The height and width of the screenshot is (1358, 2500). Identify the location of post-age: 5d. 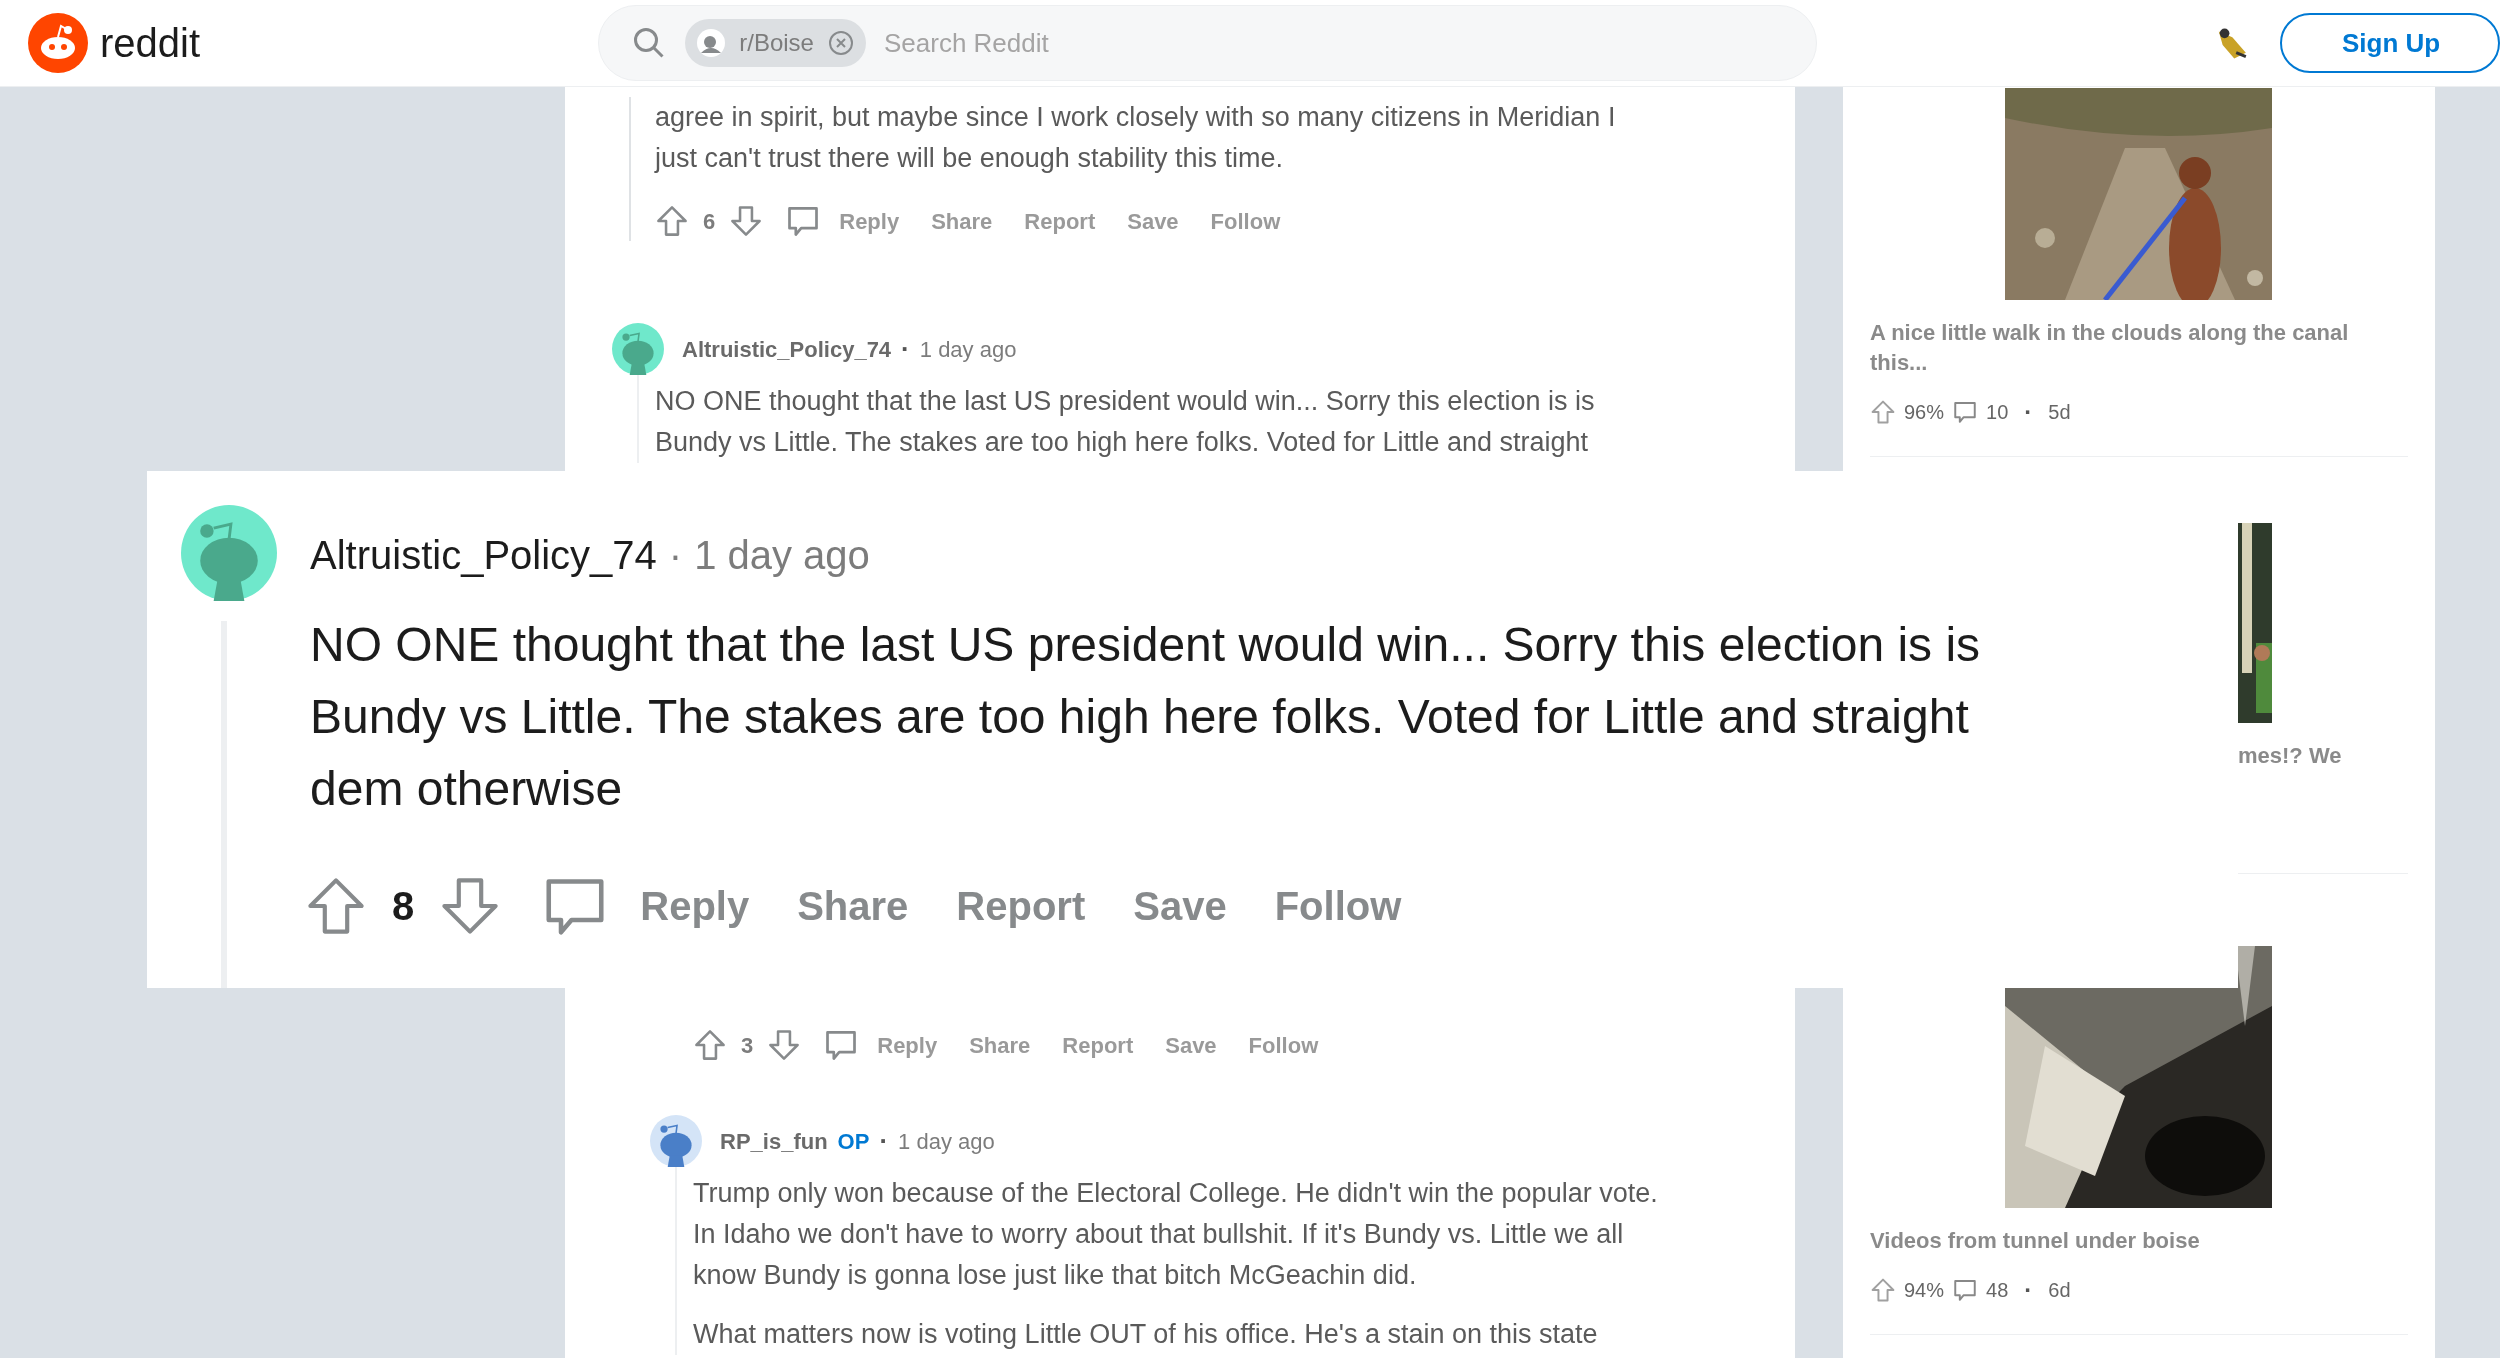
(2059, 412).